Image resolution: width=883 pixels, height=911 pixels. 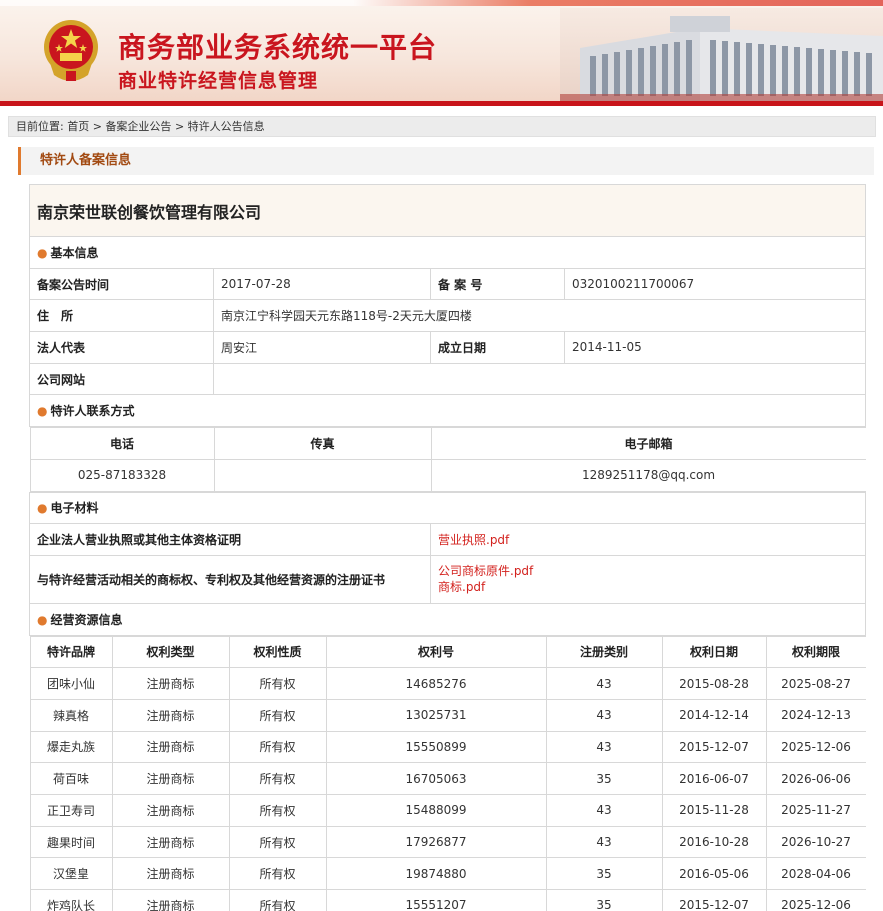 I want to click on table-cell: 2025-08-27, so click(x=815, y=683).